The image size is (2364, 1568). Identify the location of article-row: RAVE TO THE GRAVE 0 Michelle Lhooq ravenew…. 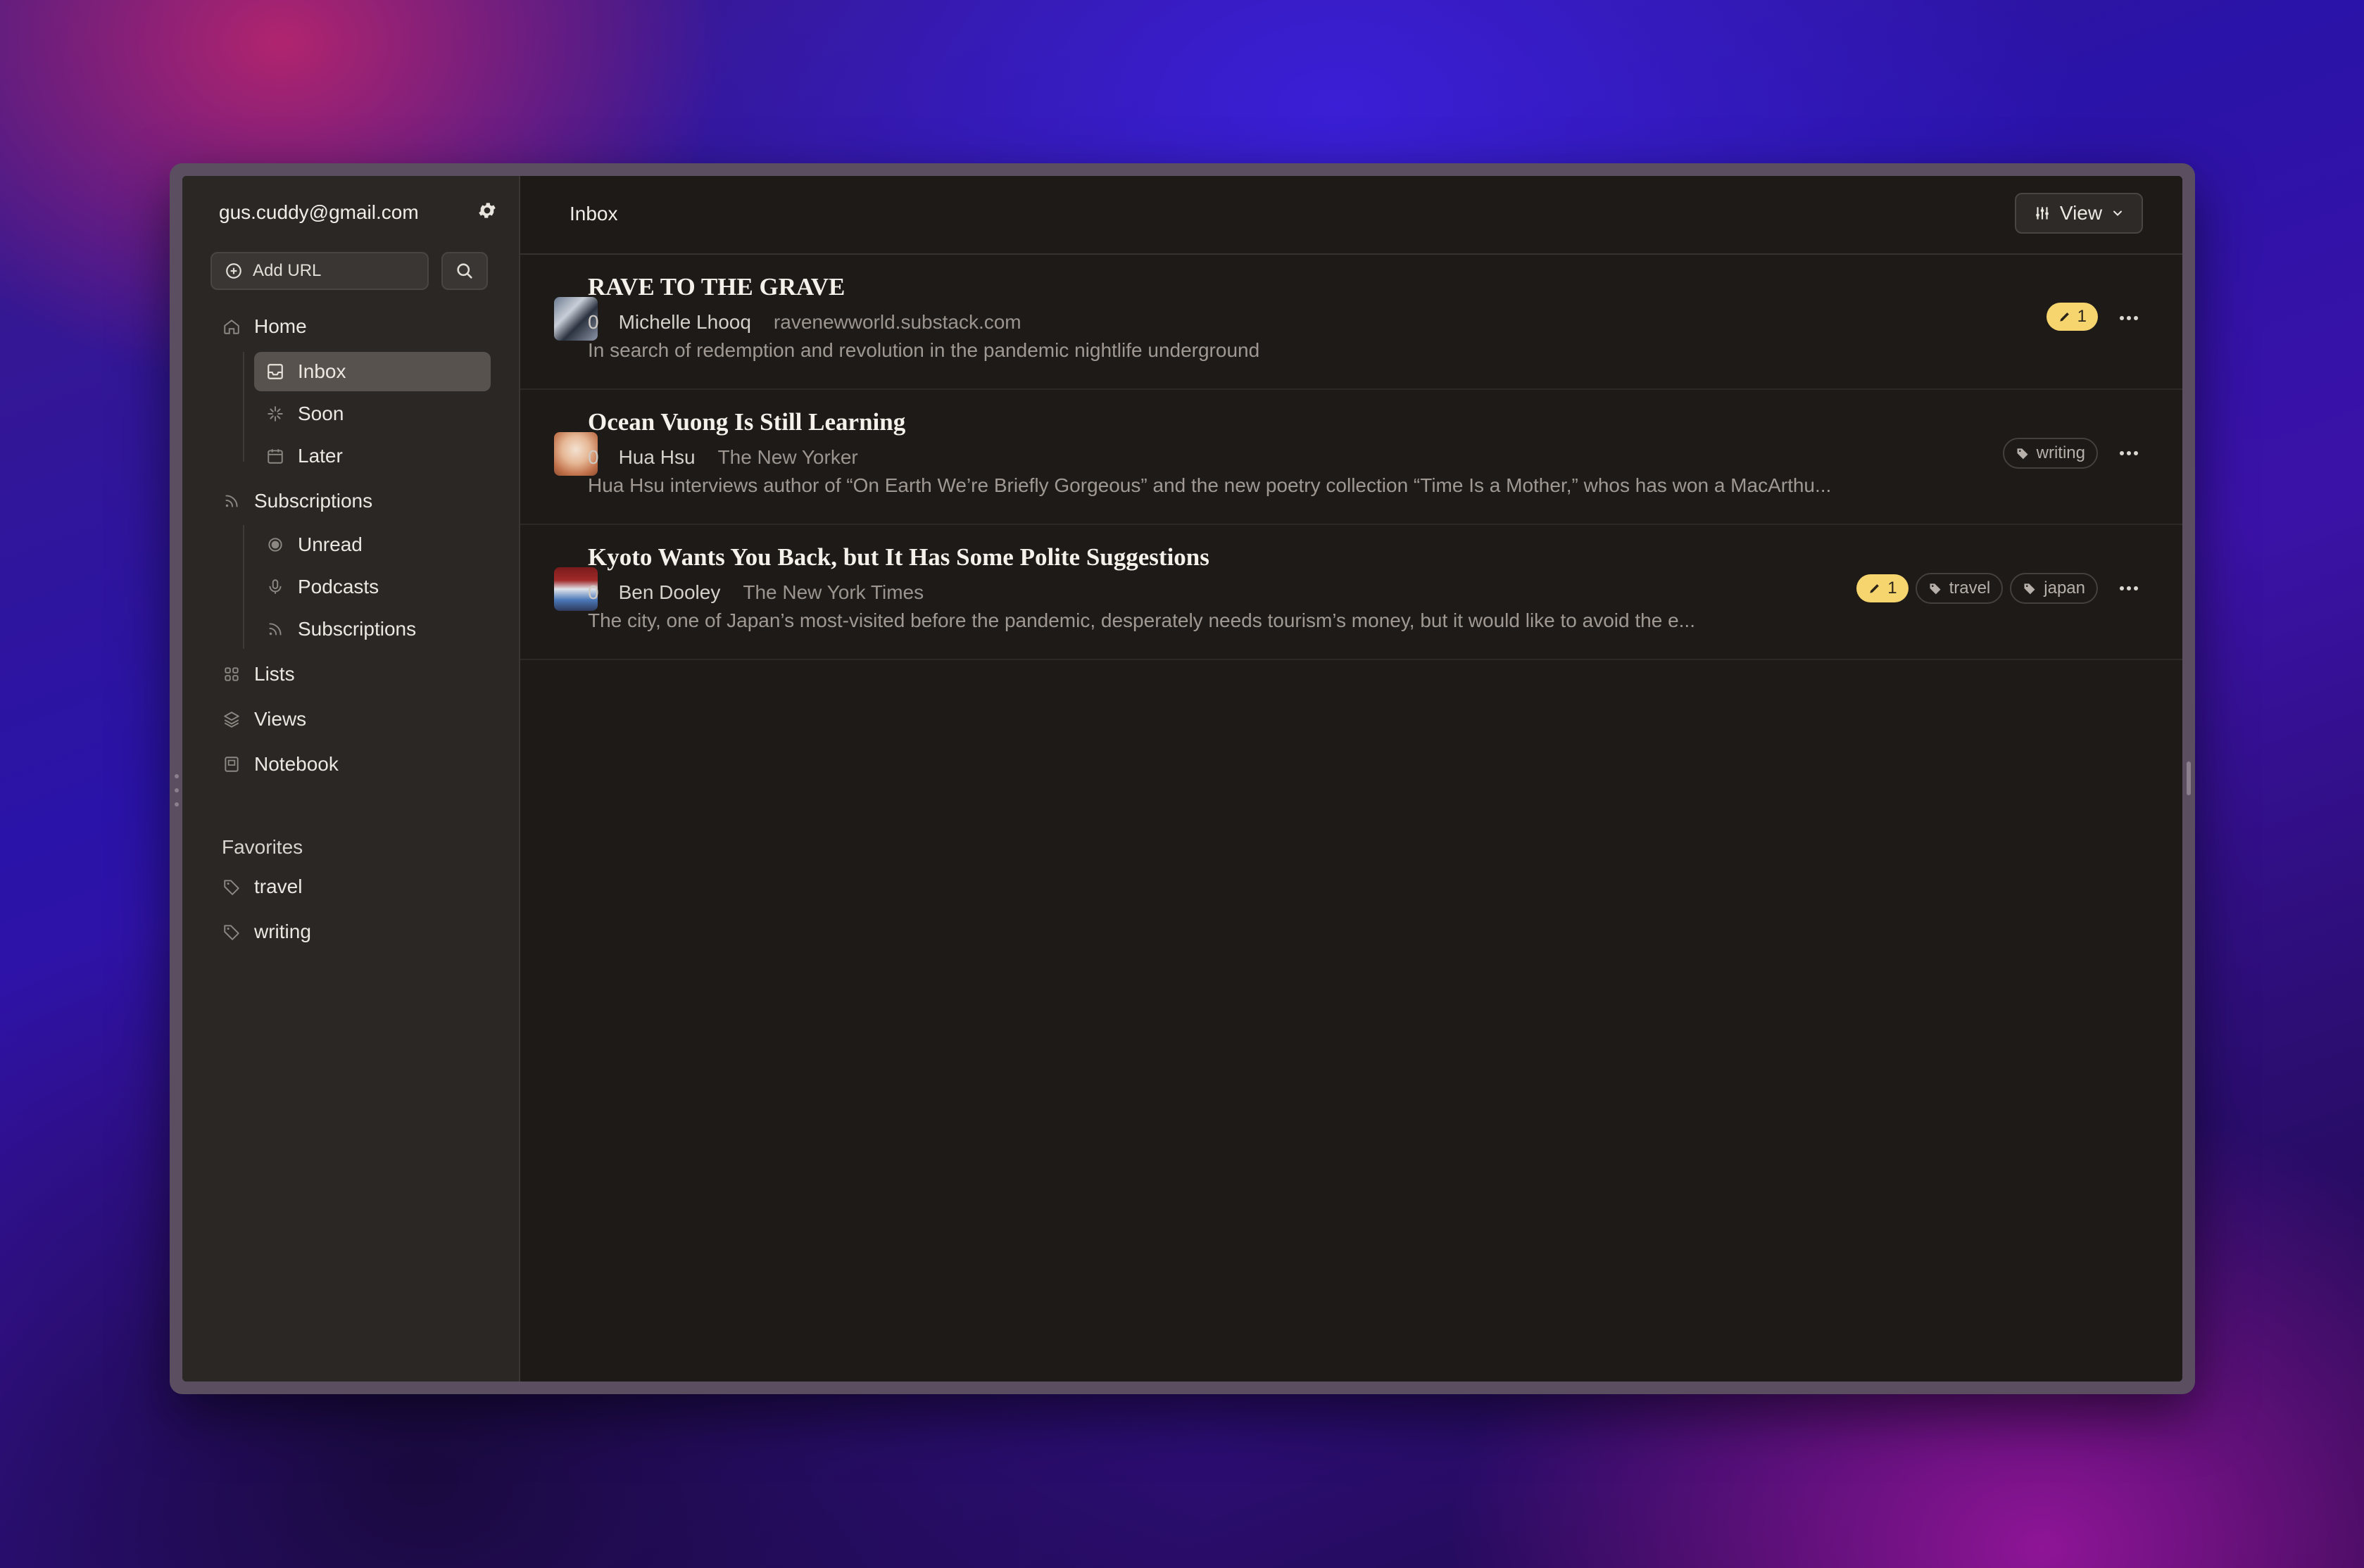
(1351, 322).